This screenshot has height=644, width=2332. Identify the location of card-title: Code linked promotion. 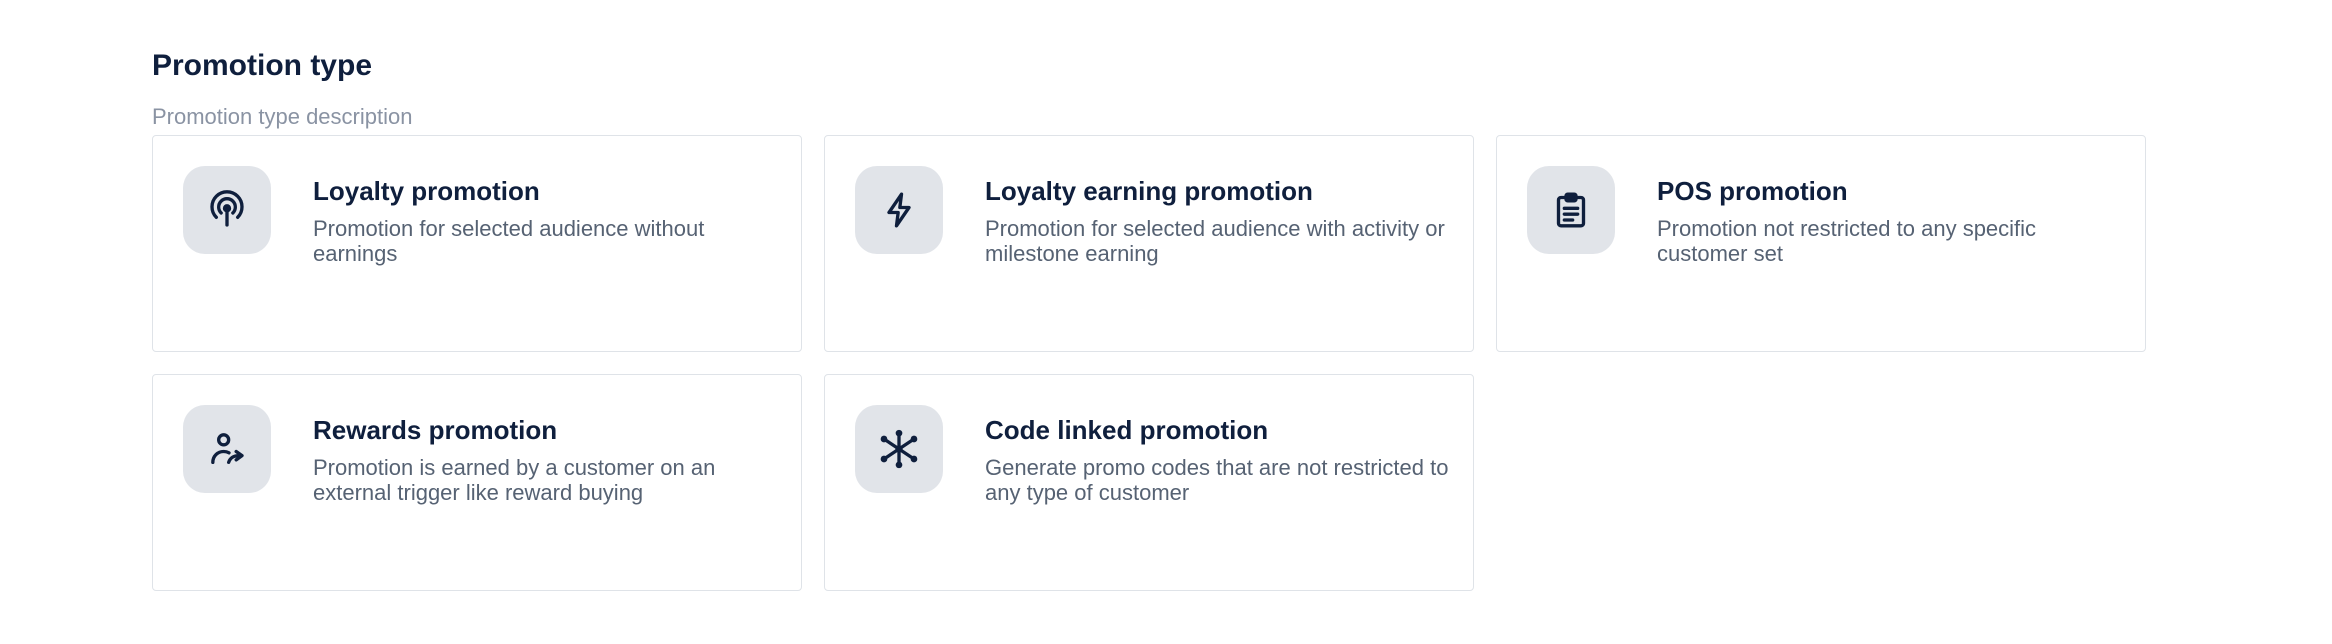
(1127, 430).